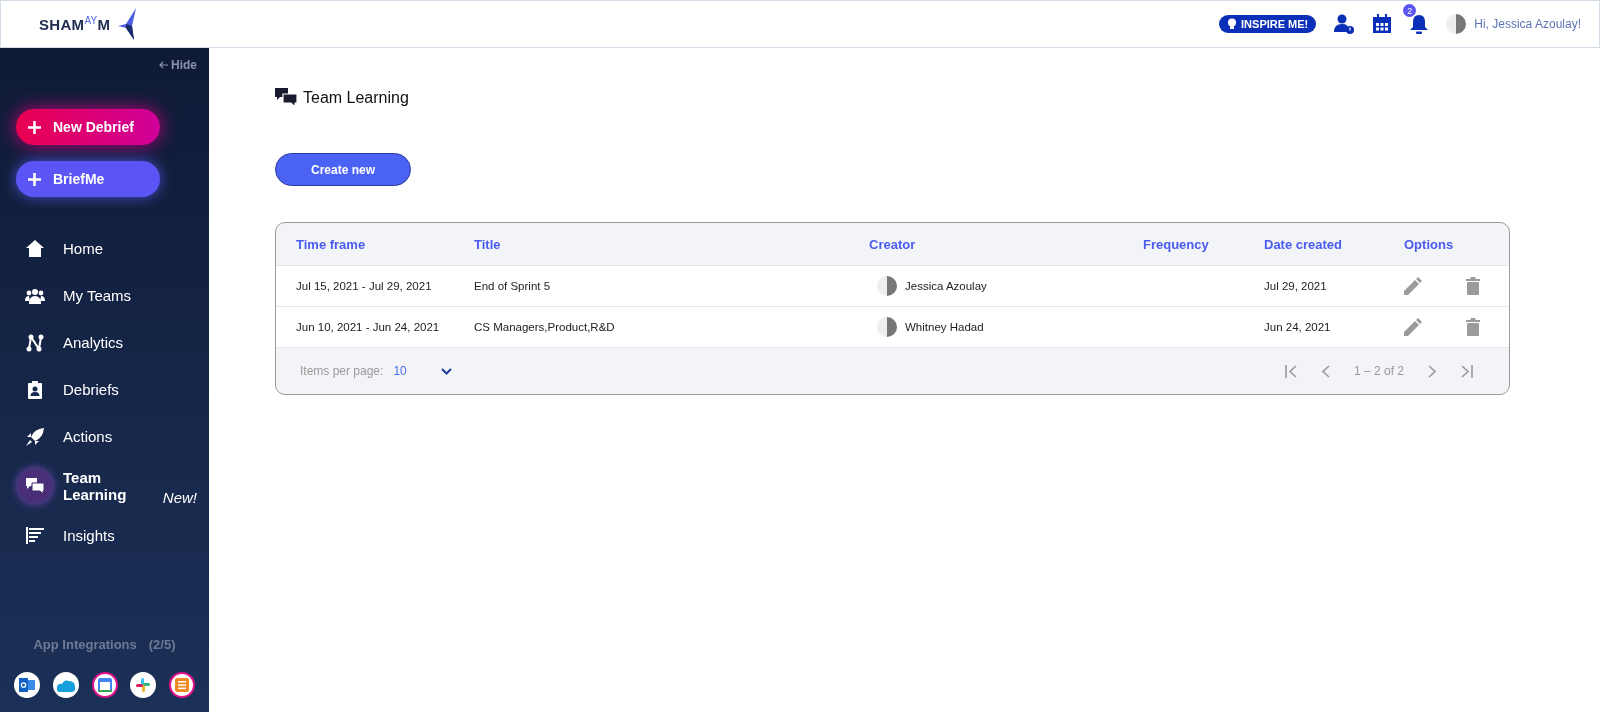 This screenshot has height=712, width=1600. What do you see at coordinates (104, 486) in the screenshot?
I see `nav-item: Team Learning New!` at bounding box center [104, 486].